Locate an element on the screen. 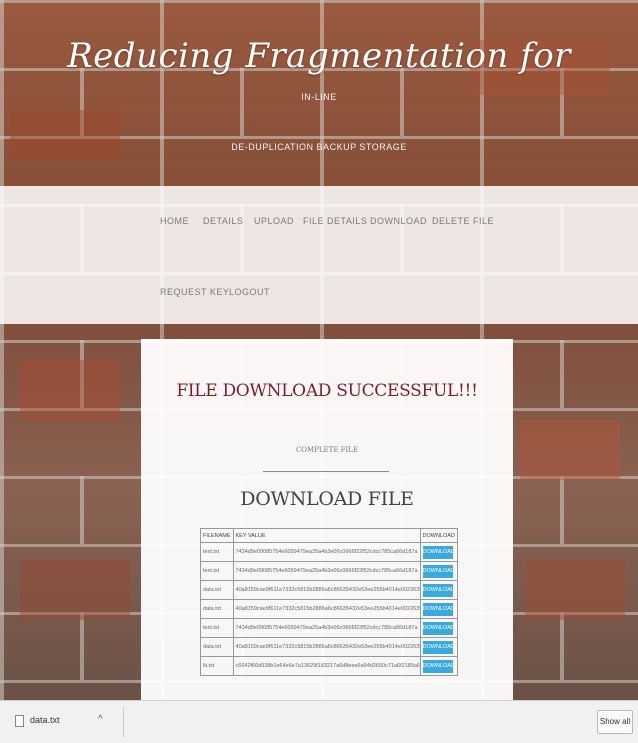 The image size is (638, 743). file-icon is located at coordinates (19, 721).